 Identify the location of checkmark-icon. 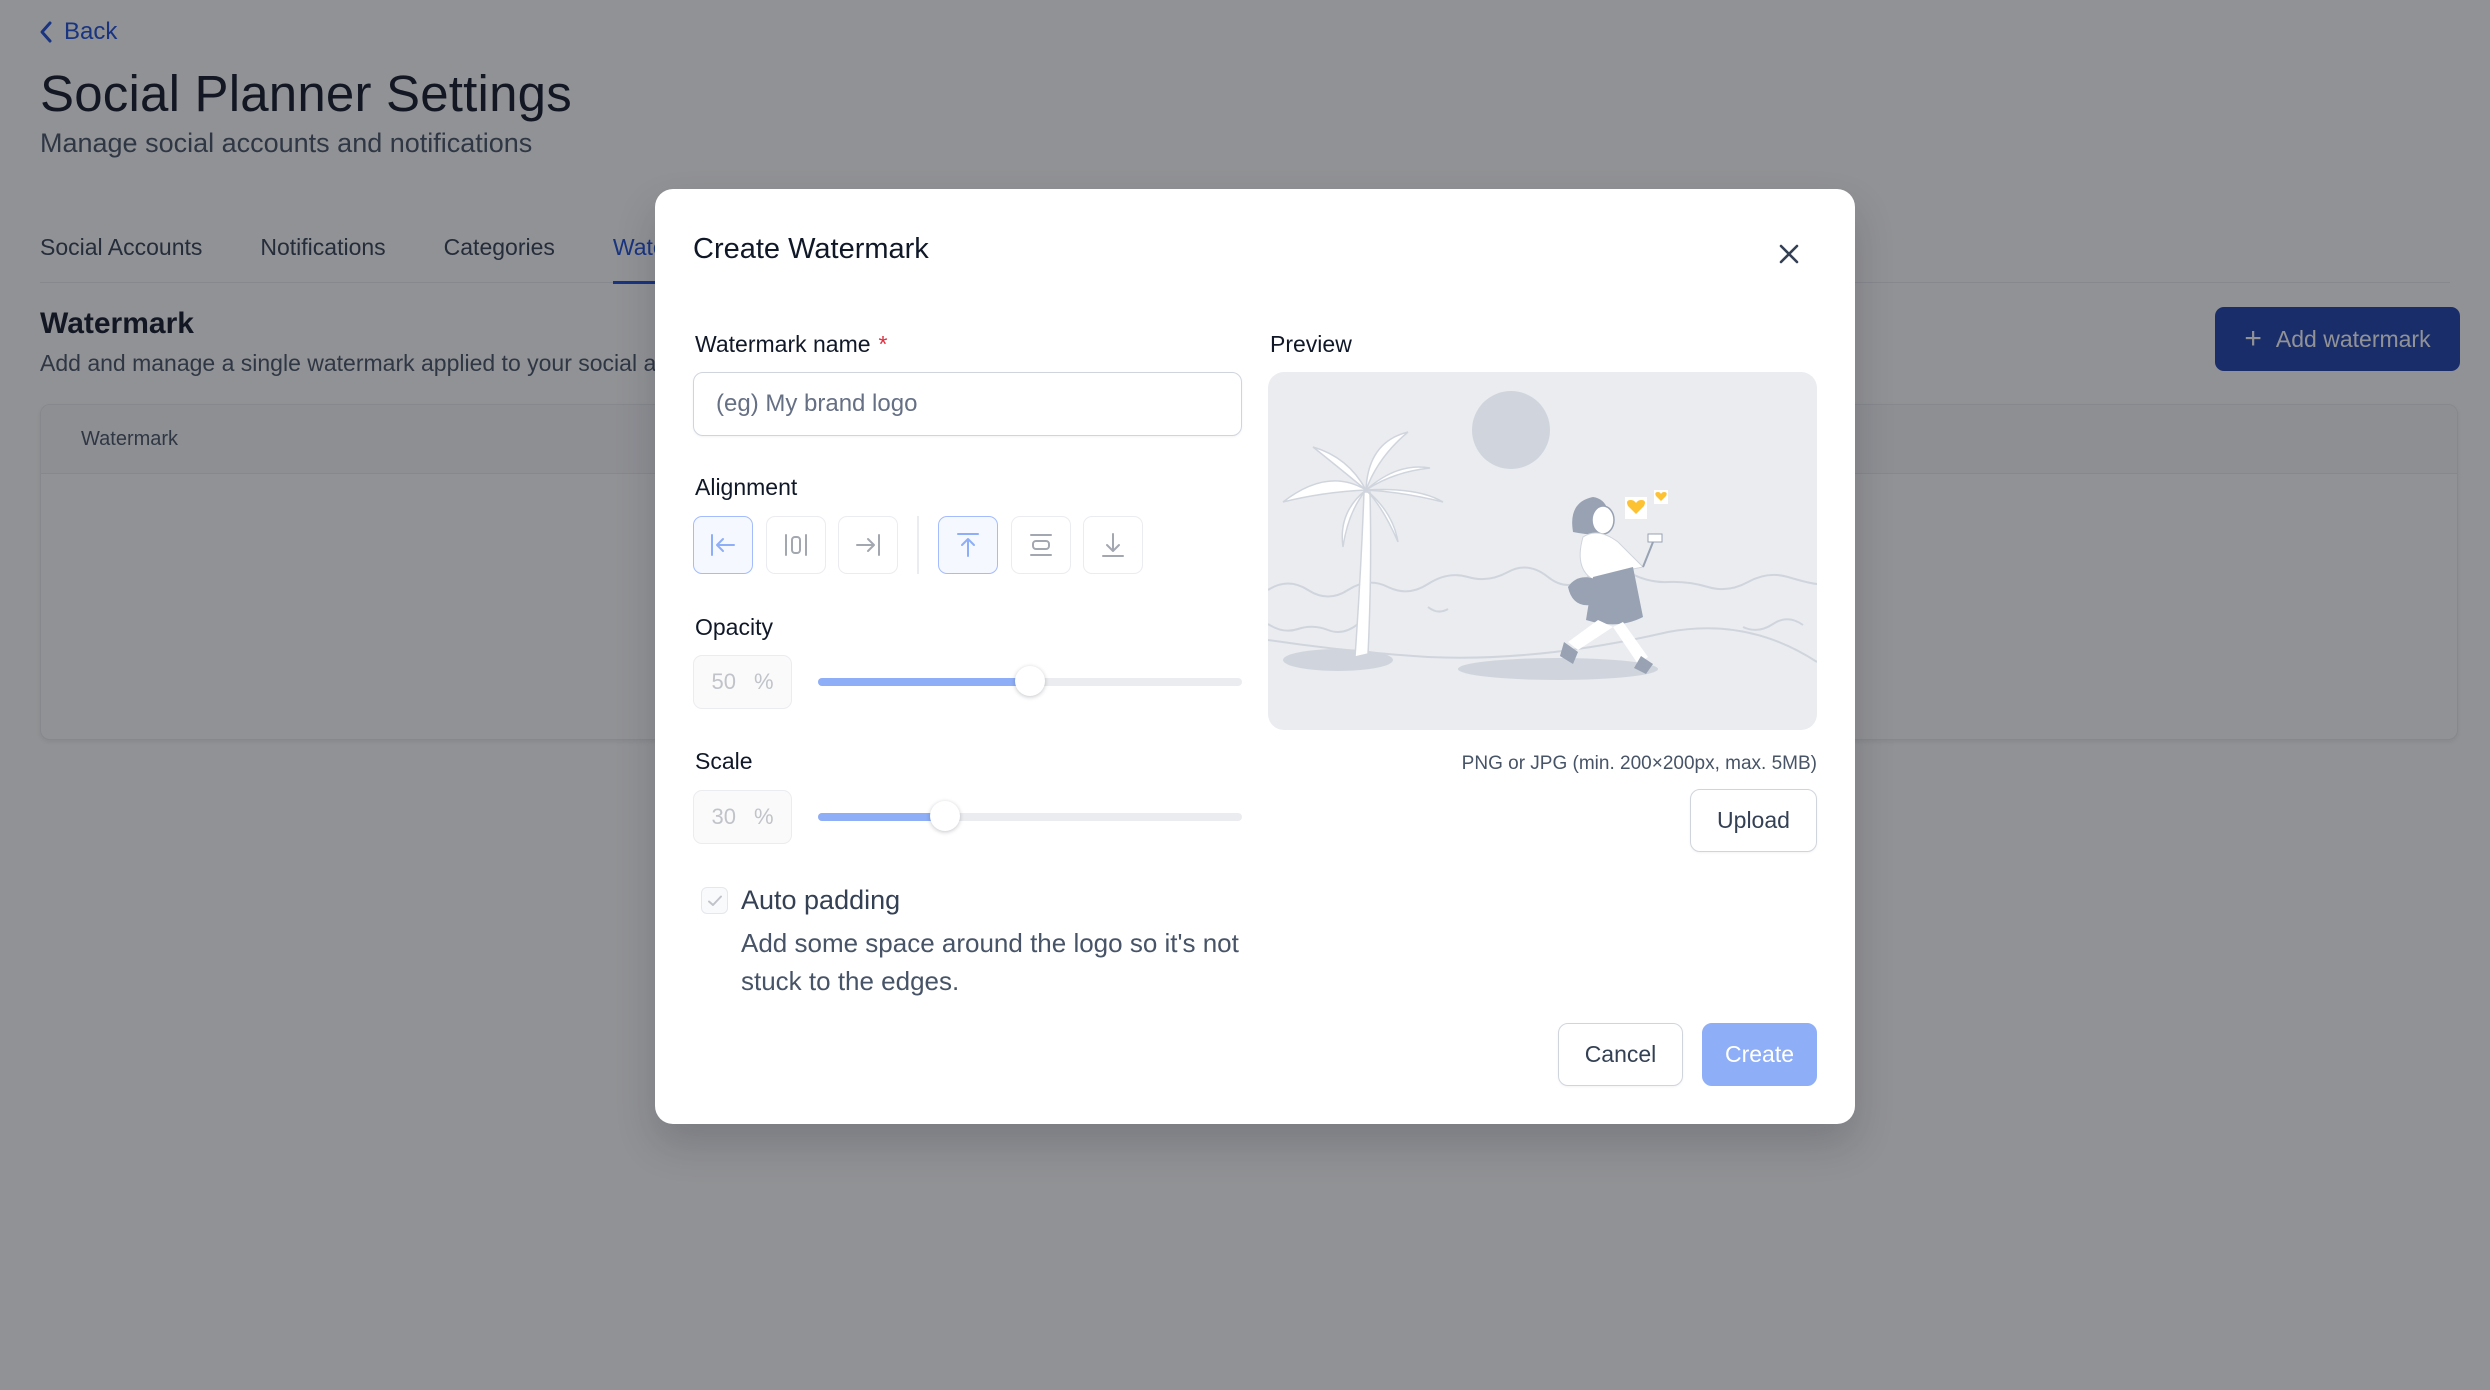
(714, 900).